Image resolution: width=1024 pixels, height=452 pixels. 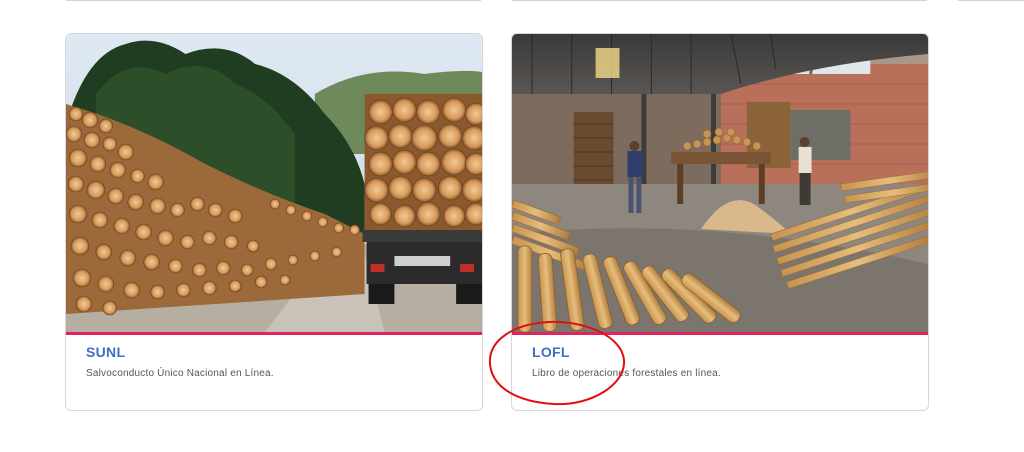 I want to click on card-title-link: SUNL, so click(x=105, y=352).